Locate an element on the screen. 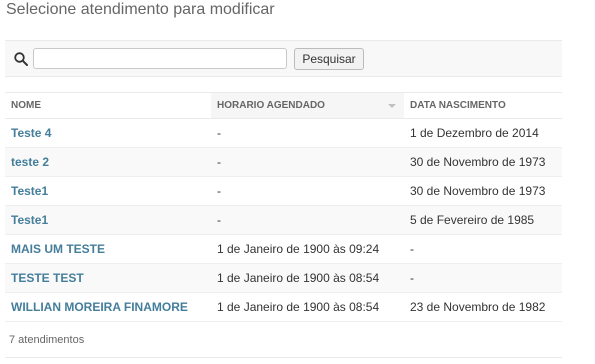 This screenshot has width=595, height=364. column-header-nome: NOME is located at coordinates (108, 105).